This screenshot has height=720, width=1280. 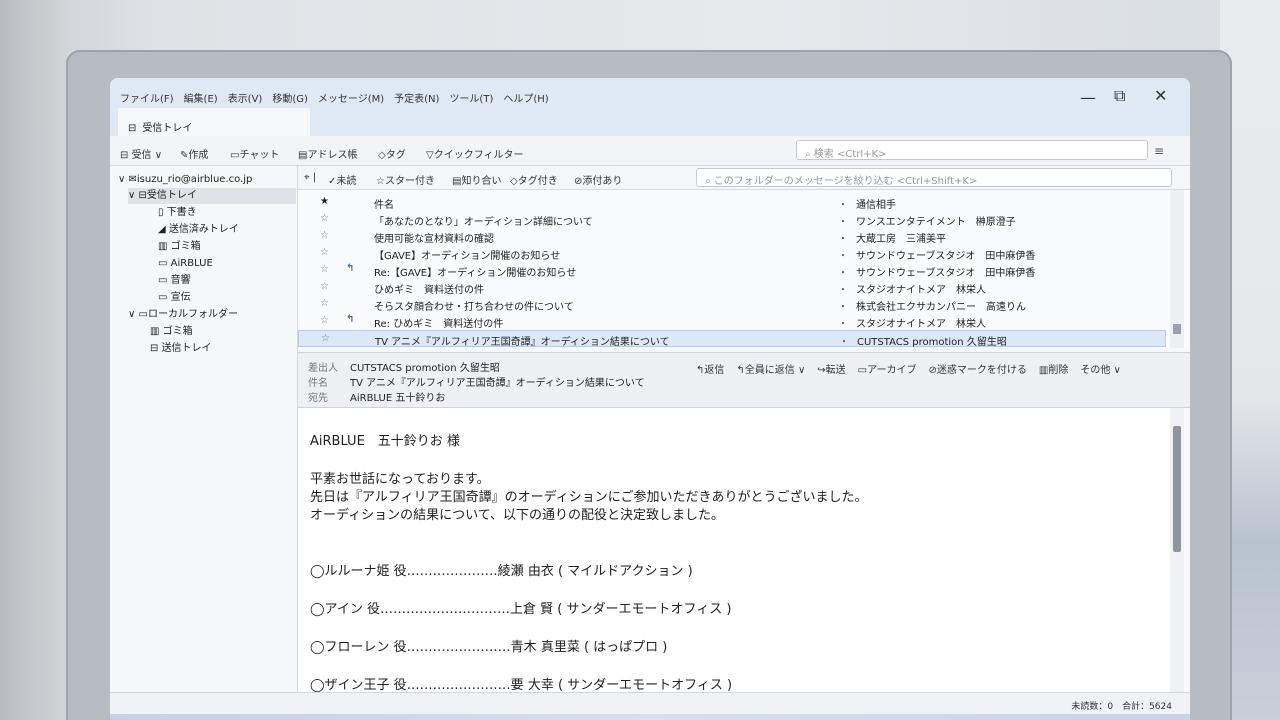 What do you see at coordinates (183, 315) in the screenshot?
I see `folder-local: ∨ ▭ローカルフォルダー` at bounding box center [183, 315].